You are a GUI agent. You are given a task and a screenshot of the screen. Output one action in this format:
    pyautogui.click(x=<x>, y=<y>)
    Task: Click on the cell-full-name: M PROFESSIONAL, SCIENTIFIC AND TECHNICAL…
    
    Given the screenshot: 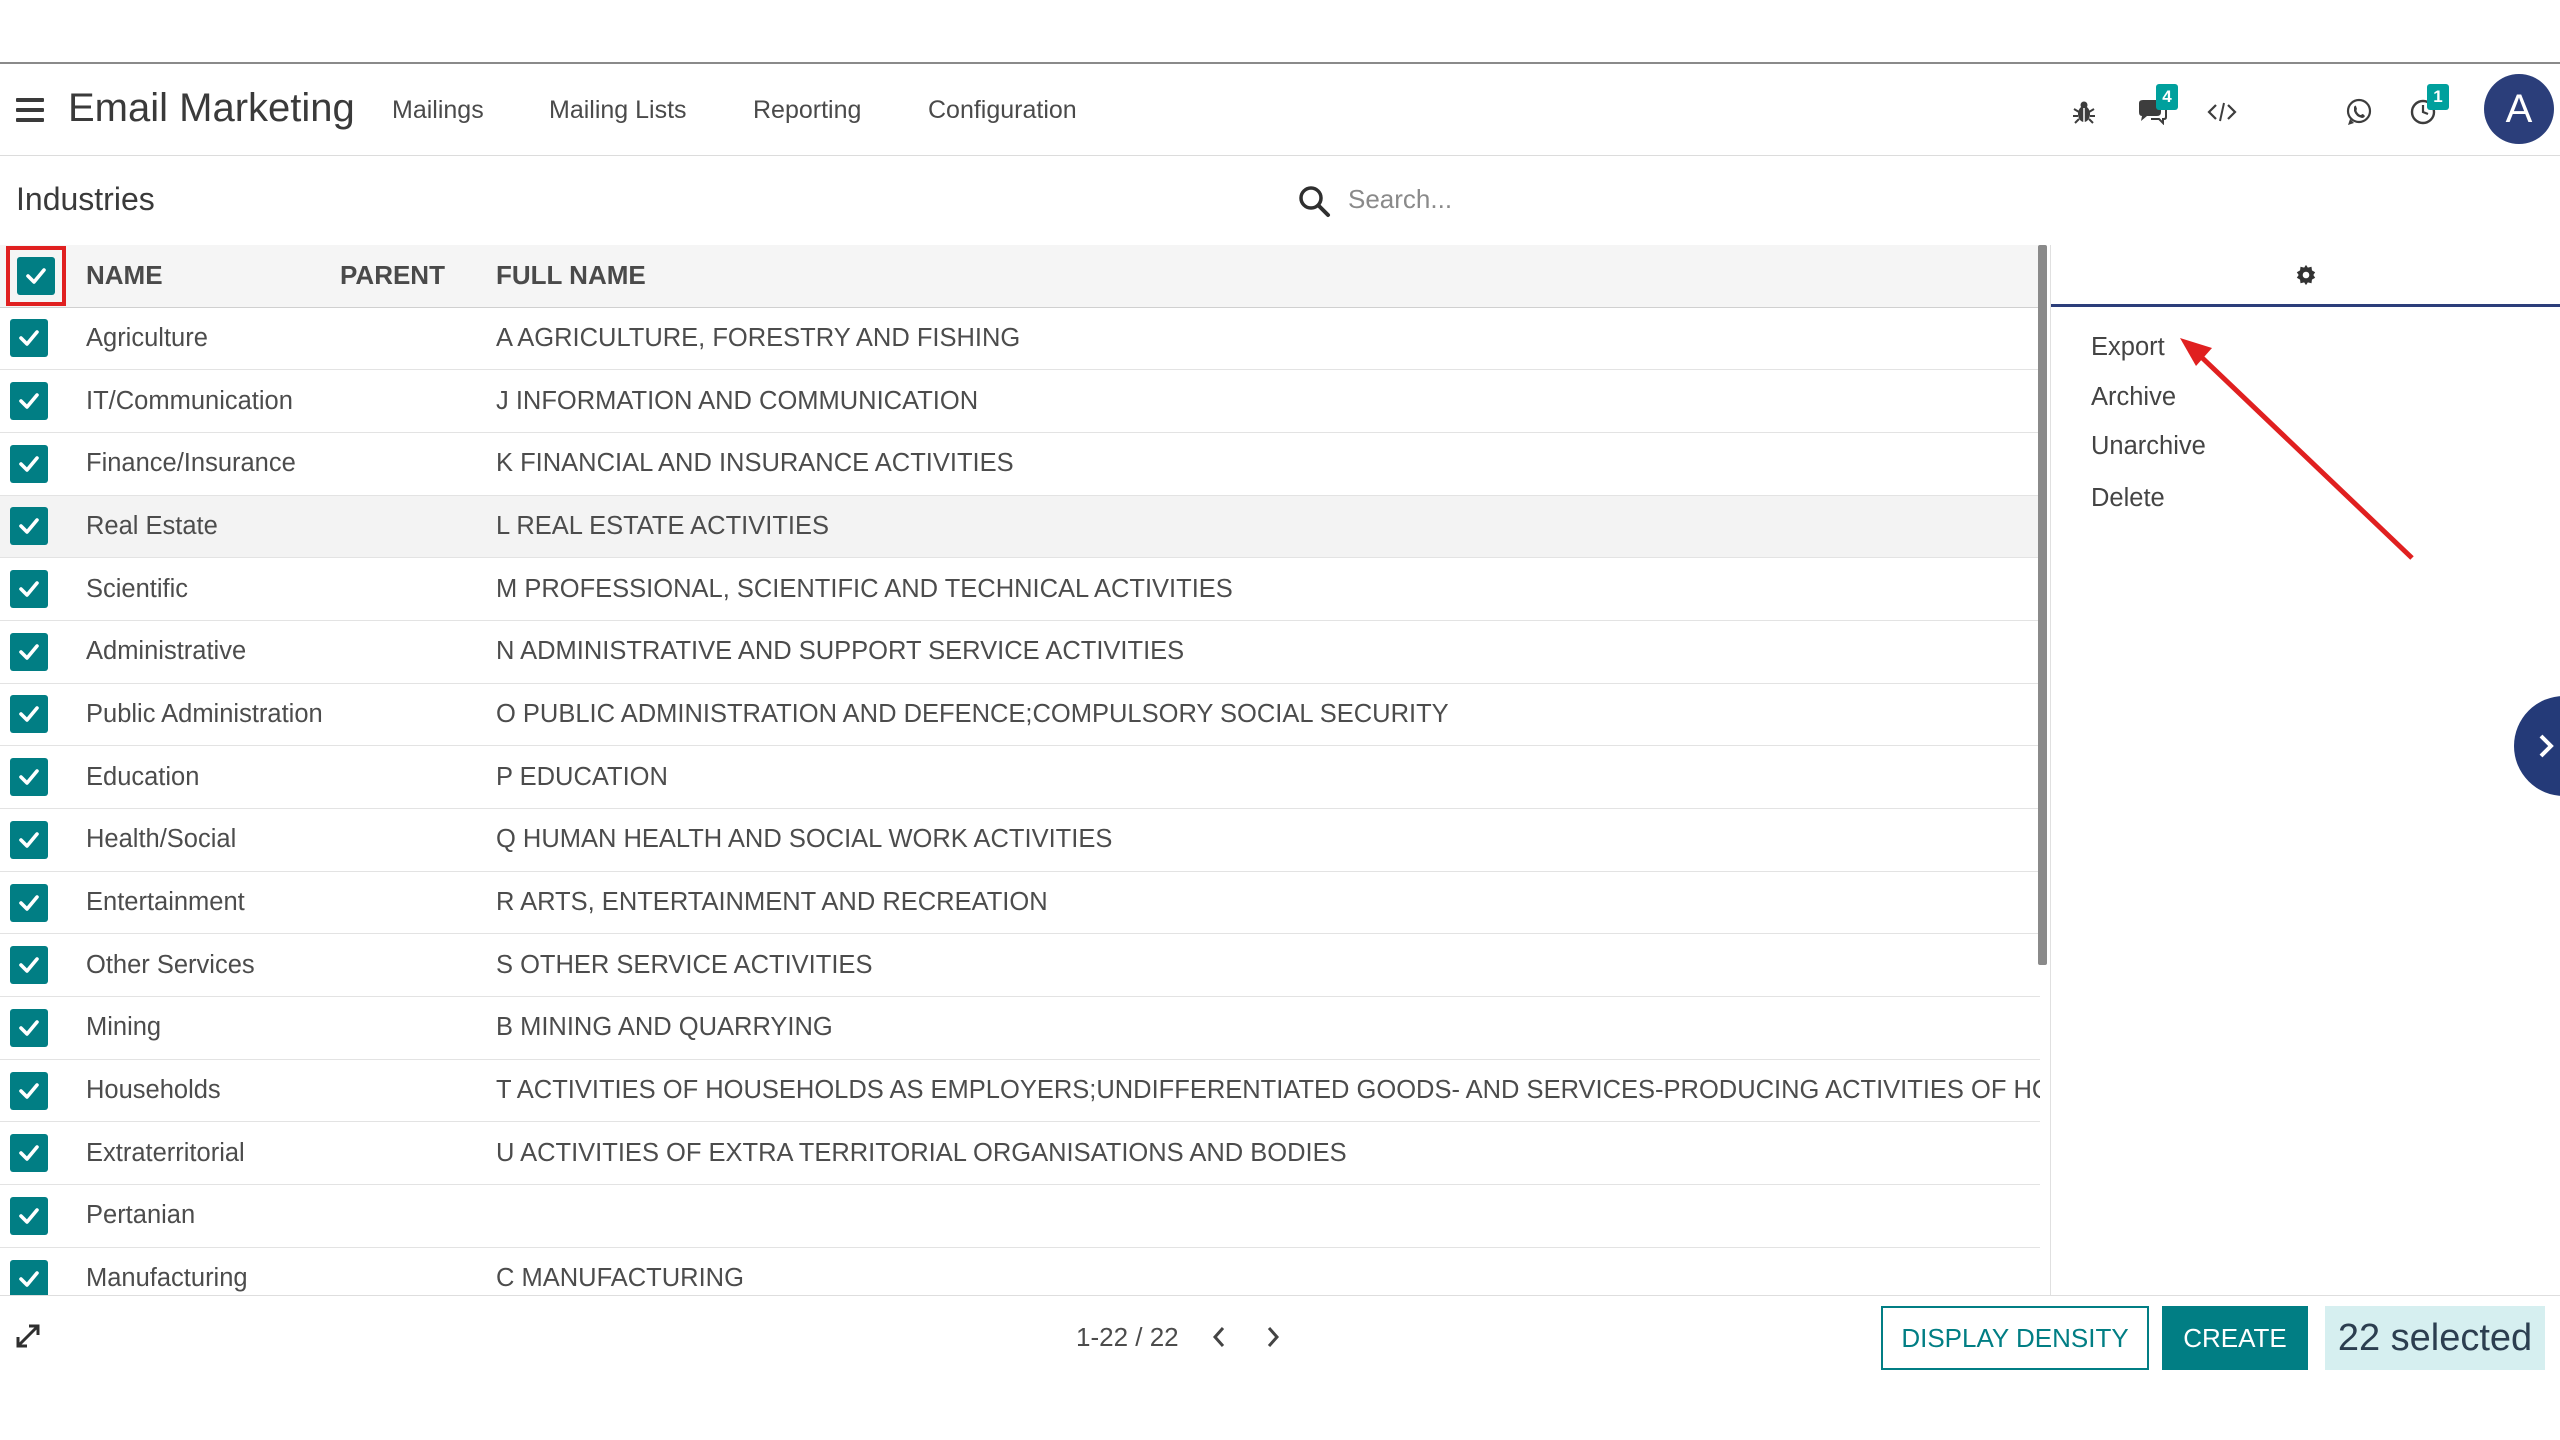 What is the action you would take?
    pyautogui.click(x=1268, y=589)
    